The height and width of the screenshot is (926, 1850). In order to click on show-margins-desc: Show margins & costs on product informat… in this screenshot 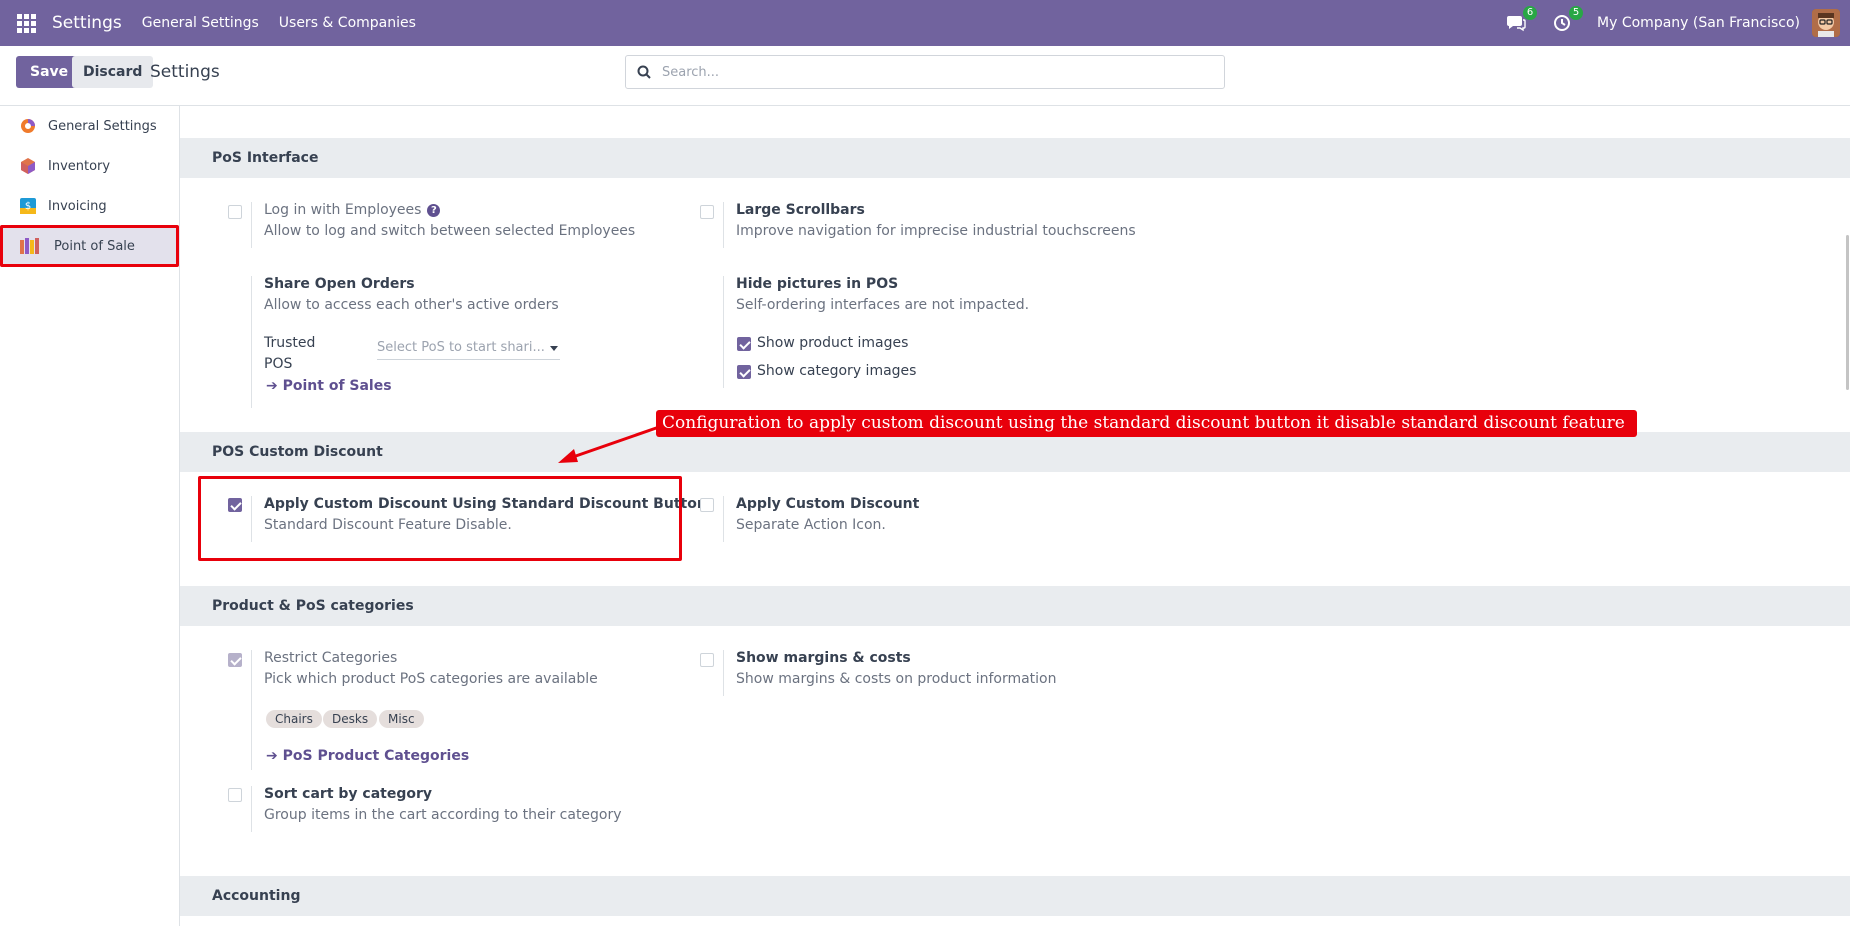, I will do `click(896, 679)`.